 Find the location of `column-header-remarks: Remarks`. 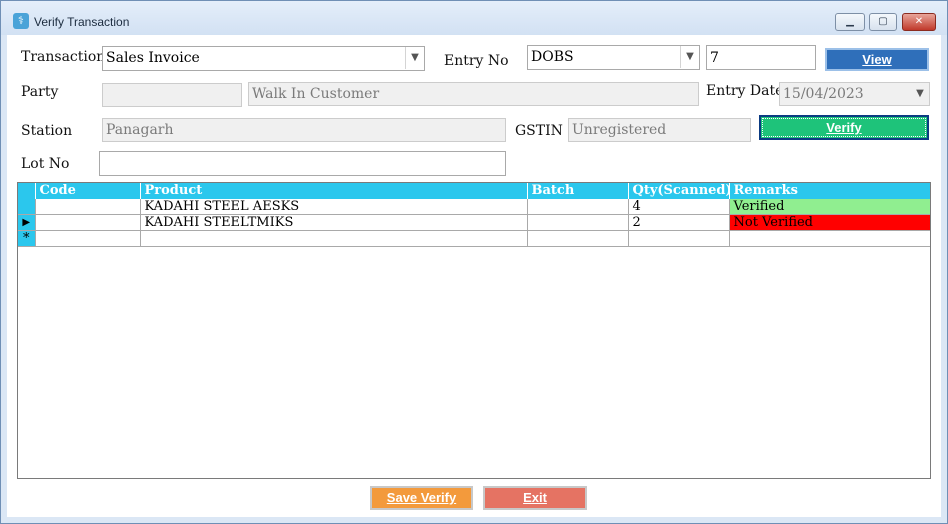

column-header-remarks: Remarks is located at coordinates (829, 191).